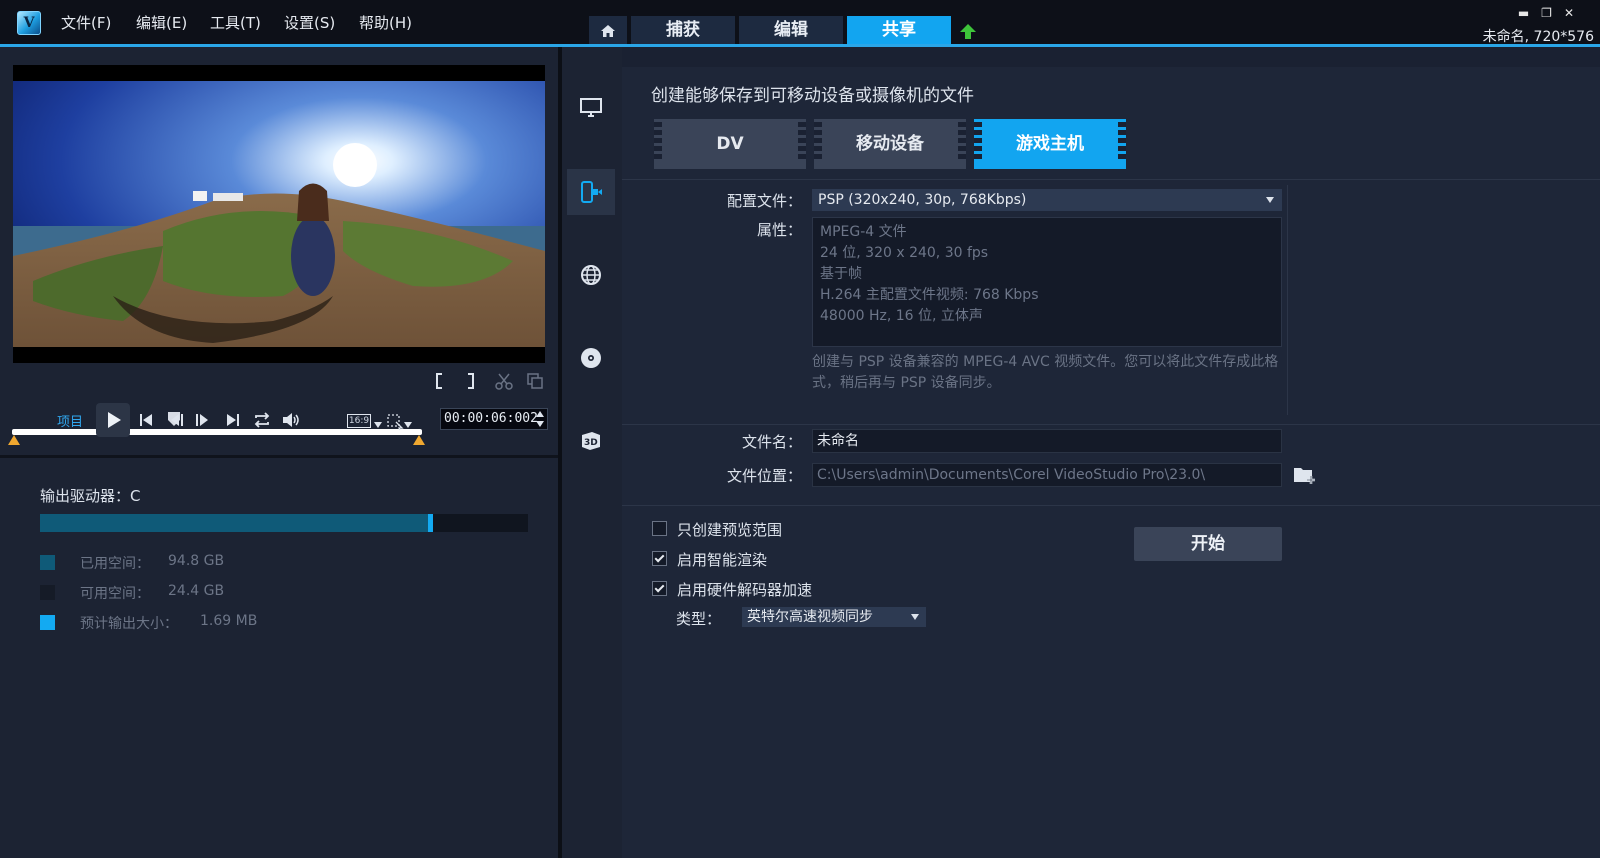 This screenshot has height=858, width=1600. I want to click on location-label: 文件位置：, so click(764, 476).